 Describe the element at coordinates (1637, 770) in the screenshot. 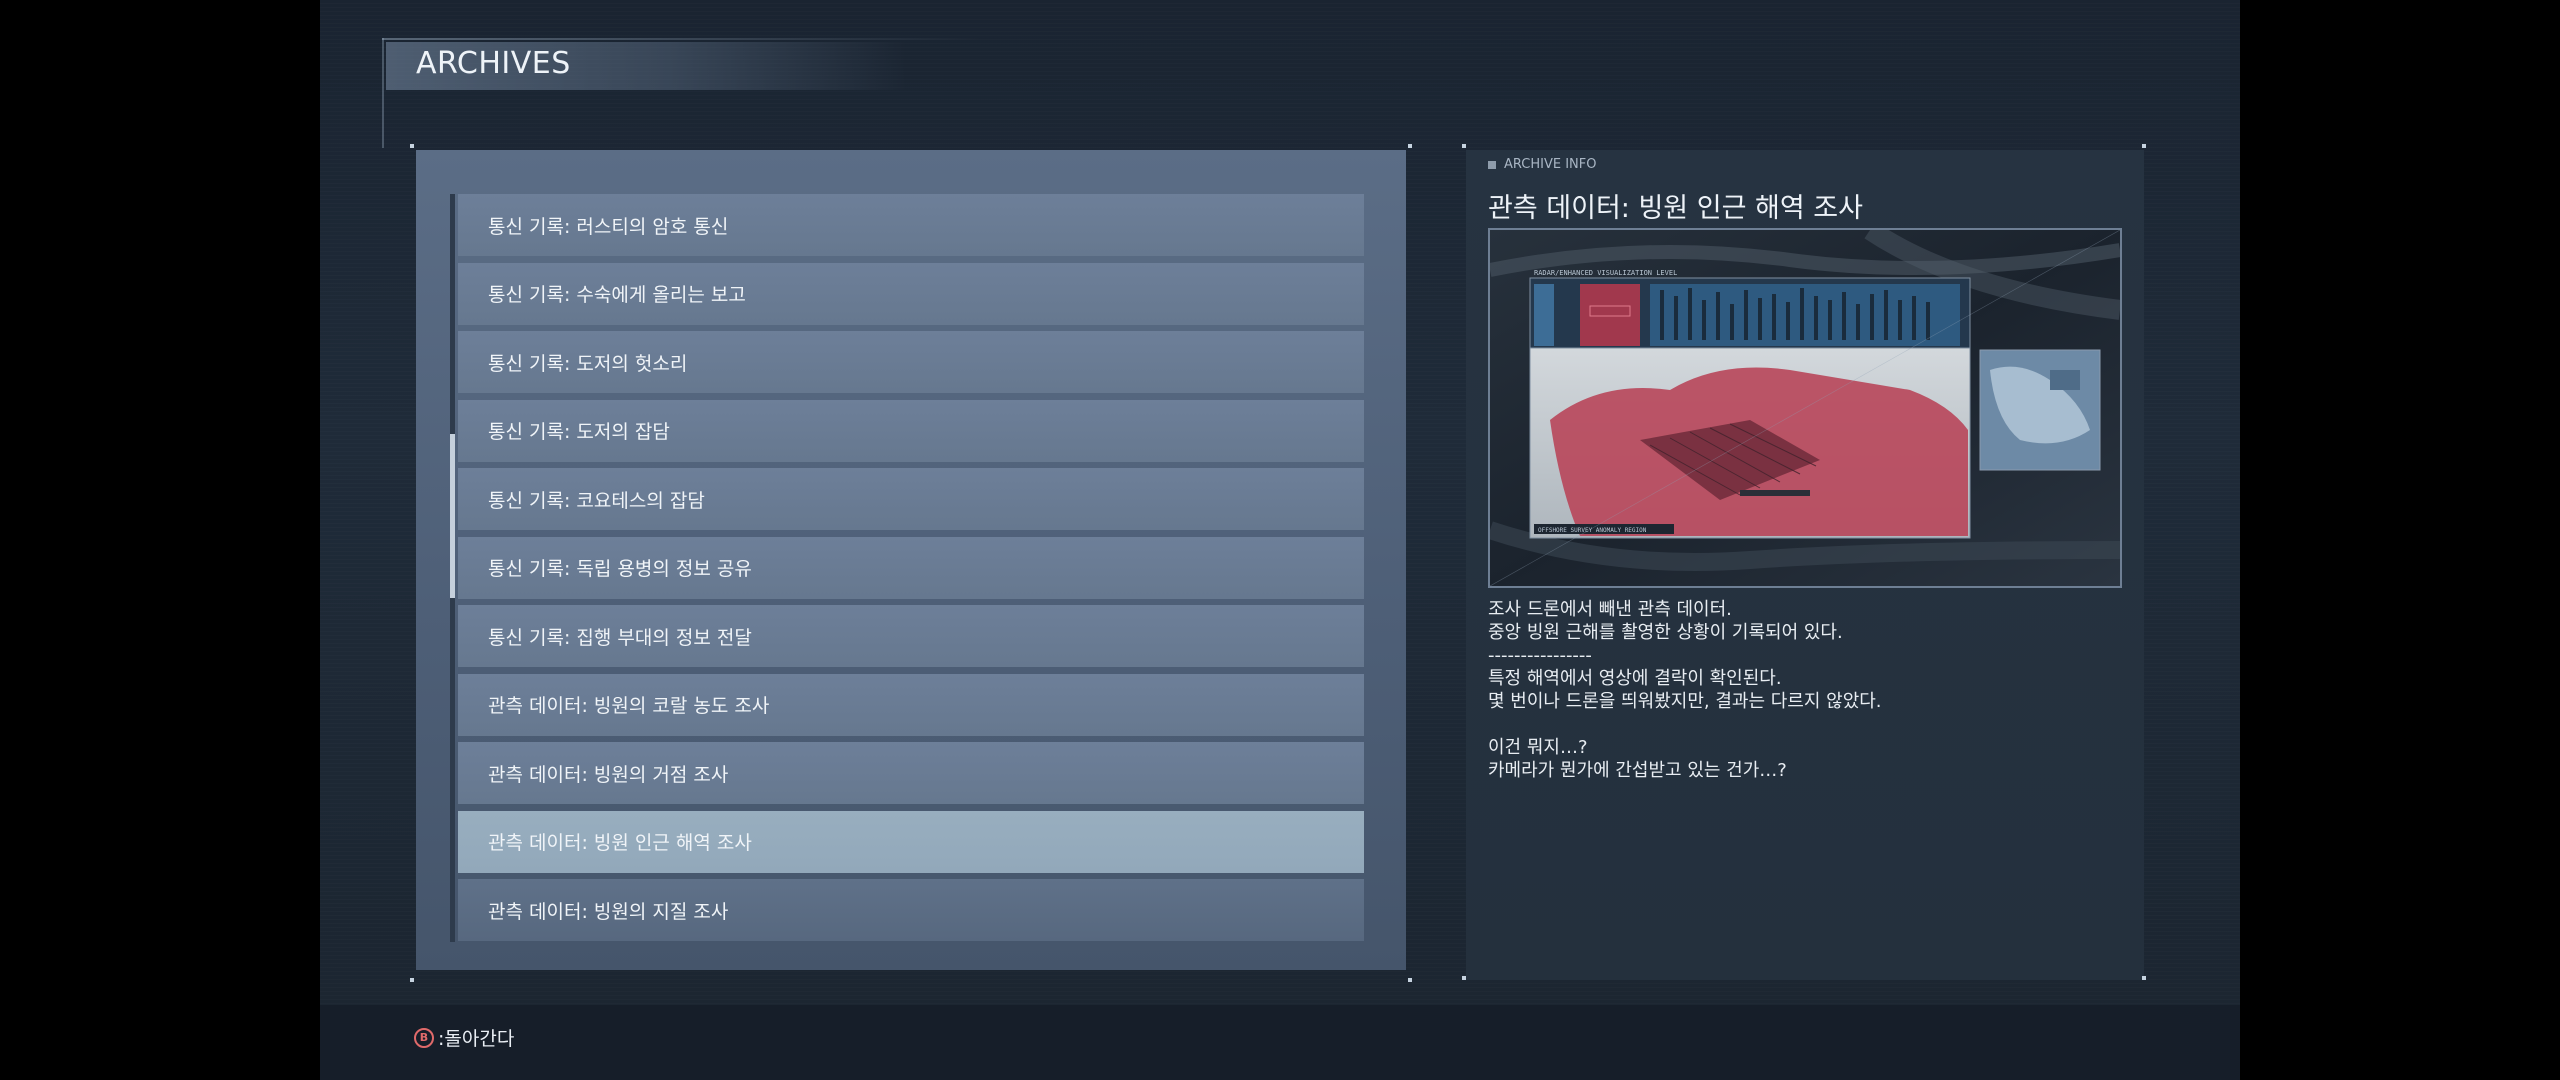

I see `description-line: 카메라가 뭔가에 간섭받고 있는 건가…?` at that location.